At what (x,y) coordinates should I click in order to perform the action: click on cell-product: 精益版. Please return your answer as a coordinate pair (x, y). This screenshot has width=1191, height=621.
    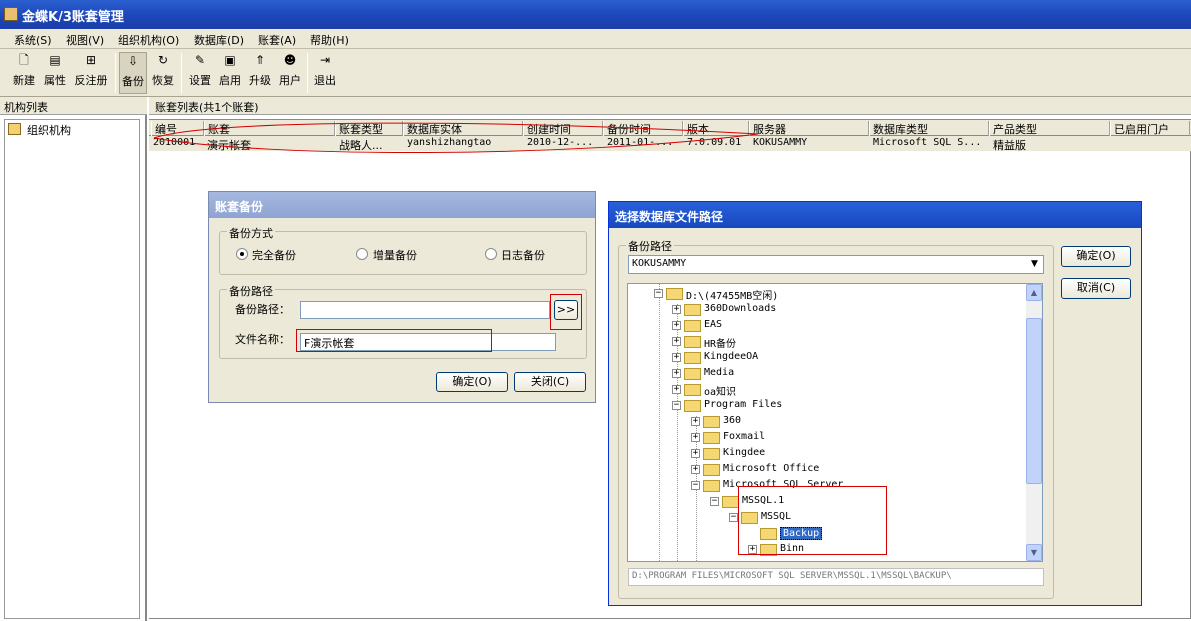
    Looking at the image, I should click on (1009, 145).